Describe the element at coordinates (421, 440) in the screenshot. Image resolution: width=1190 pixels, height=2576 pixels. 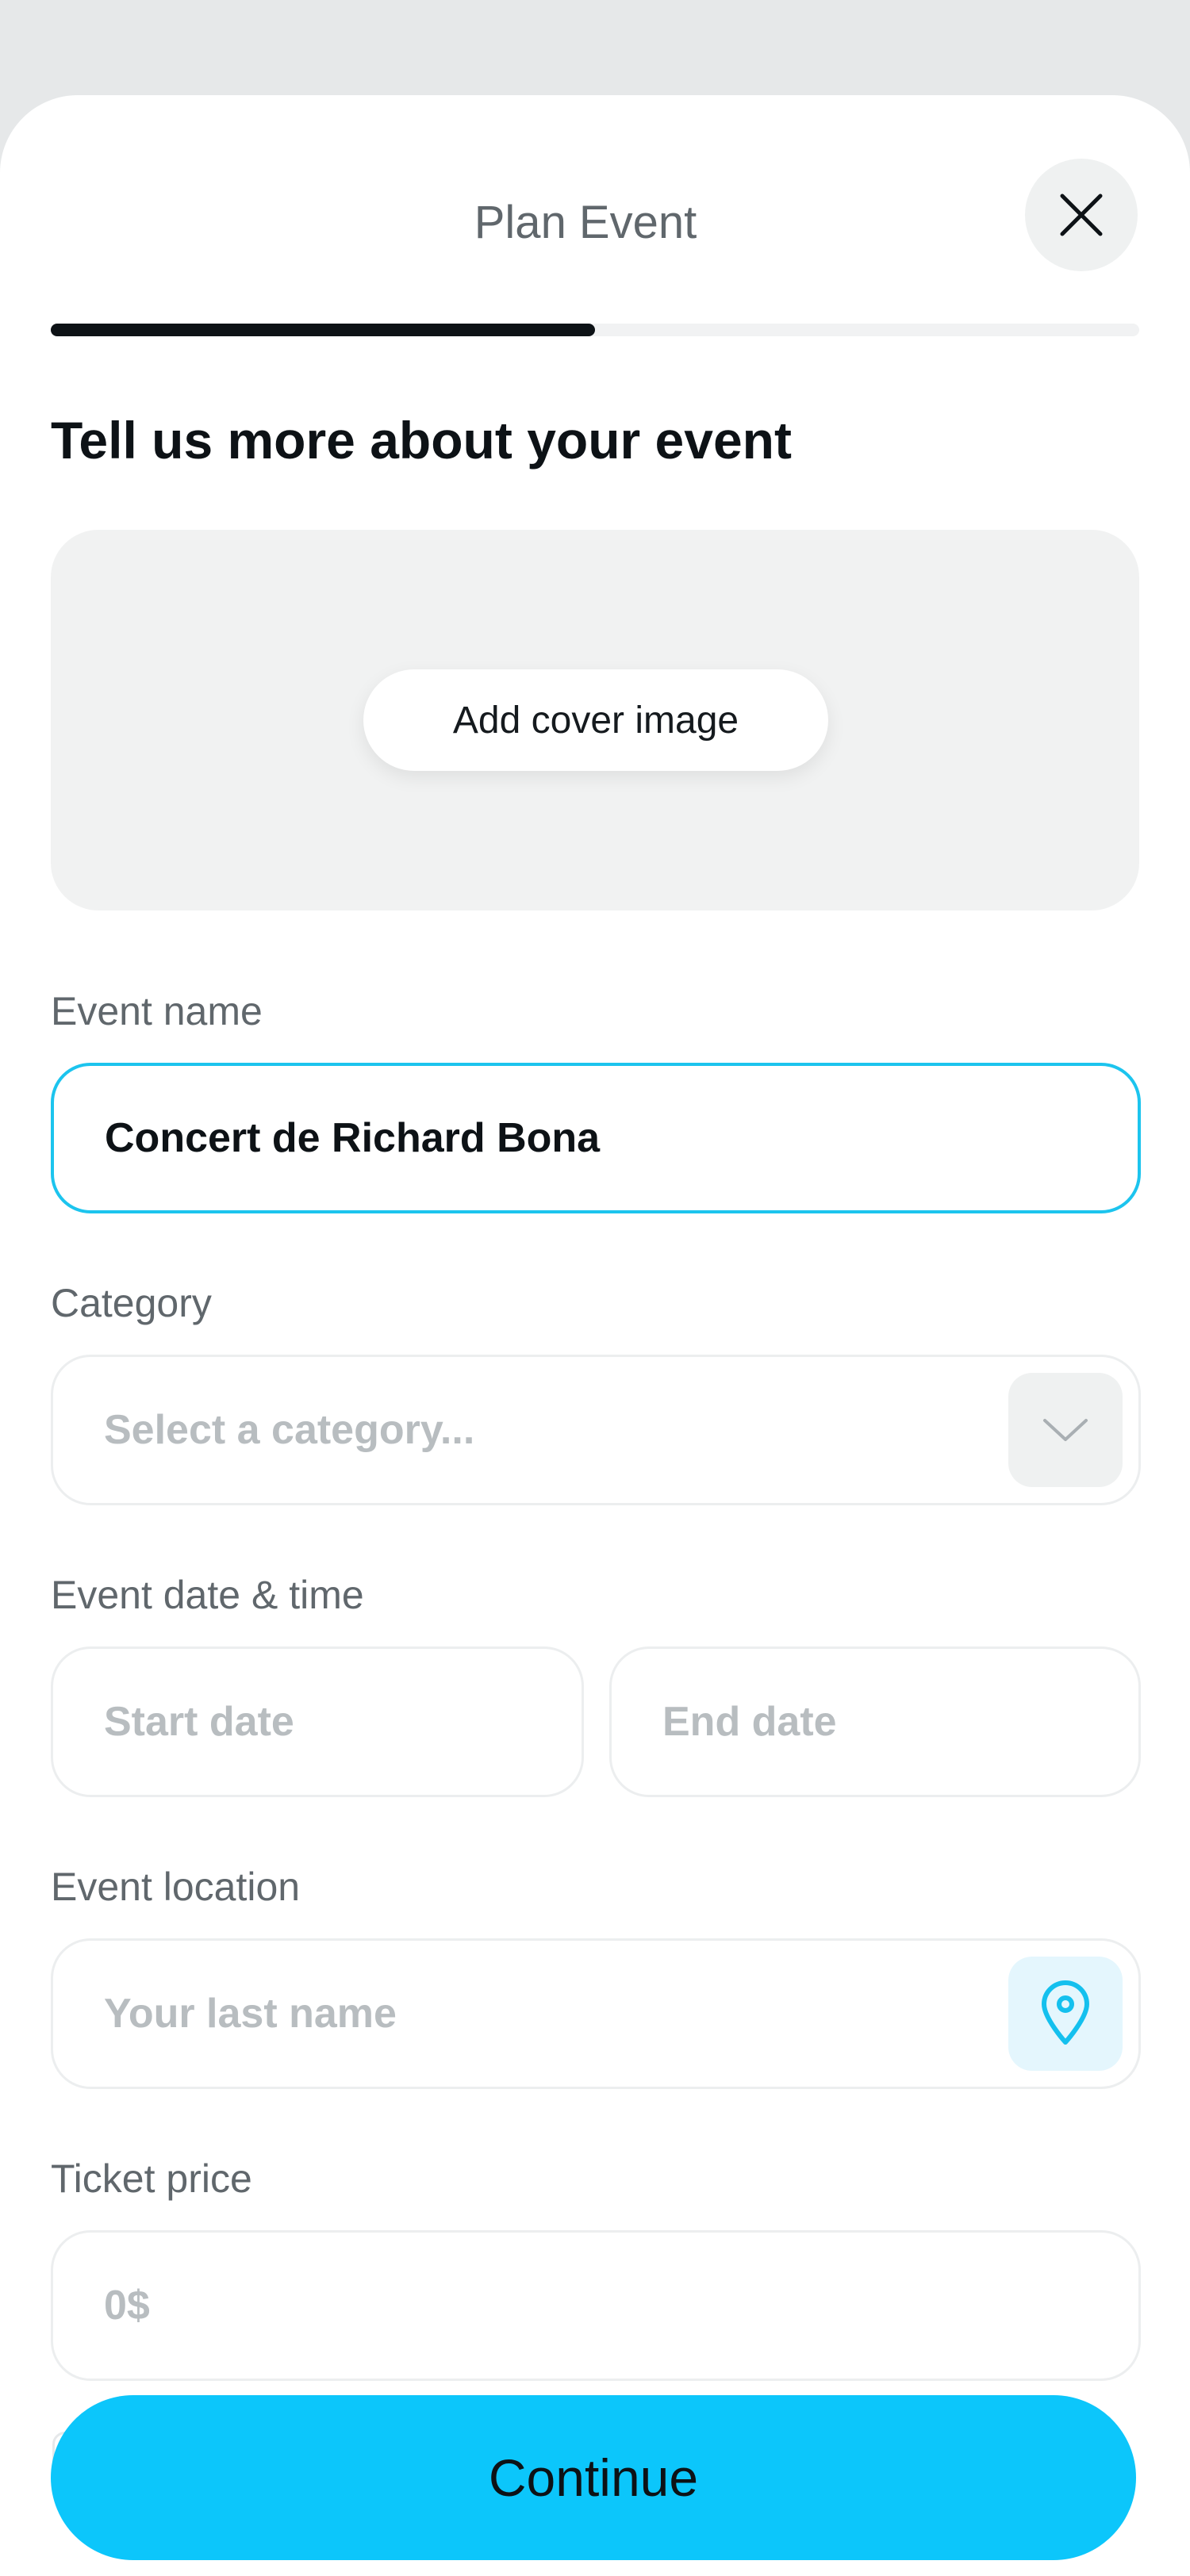
I see `section-heading: Tell us more about your event` at that location.